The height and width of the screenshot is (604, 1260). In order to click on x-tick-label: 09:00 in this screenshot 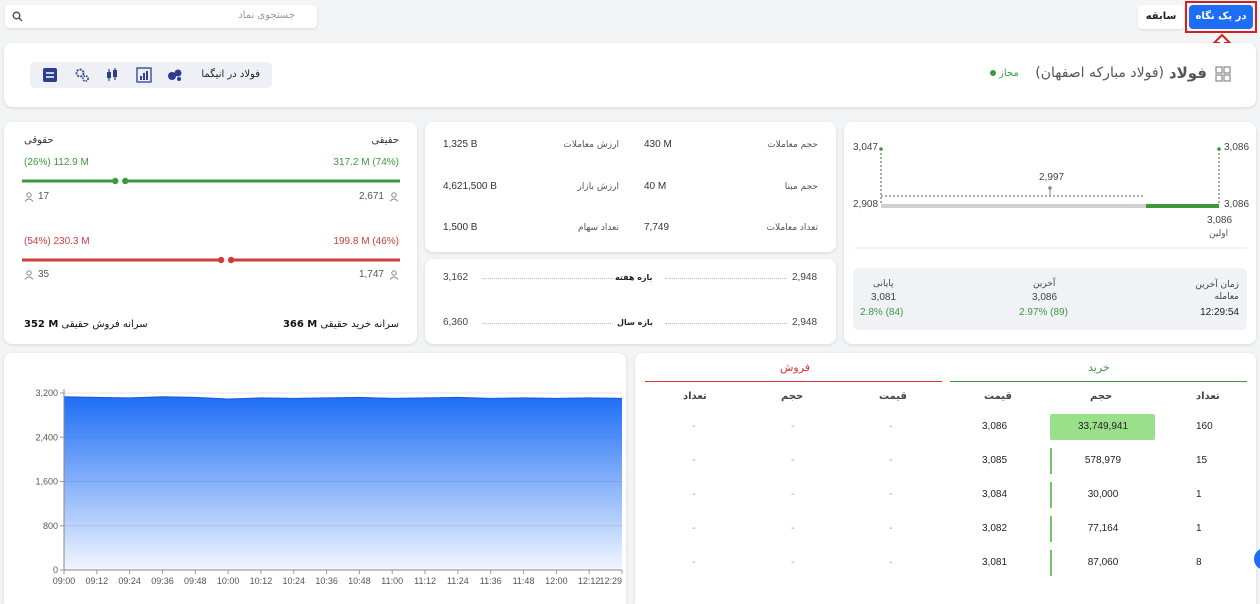, I will do `click(64, 581)`.